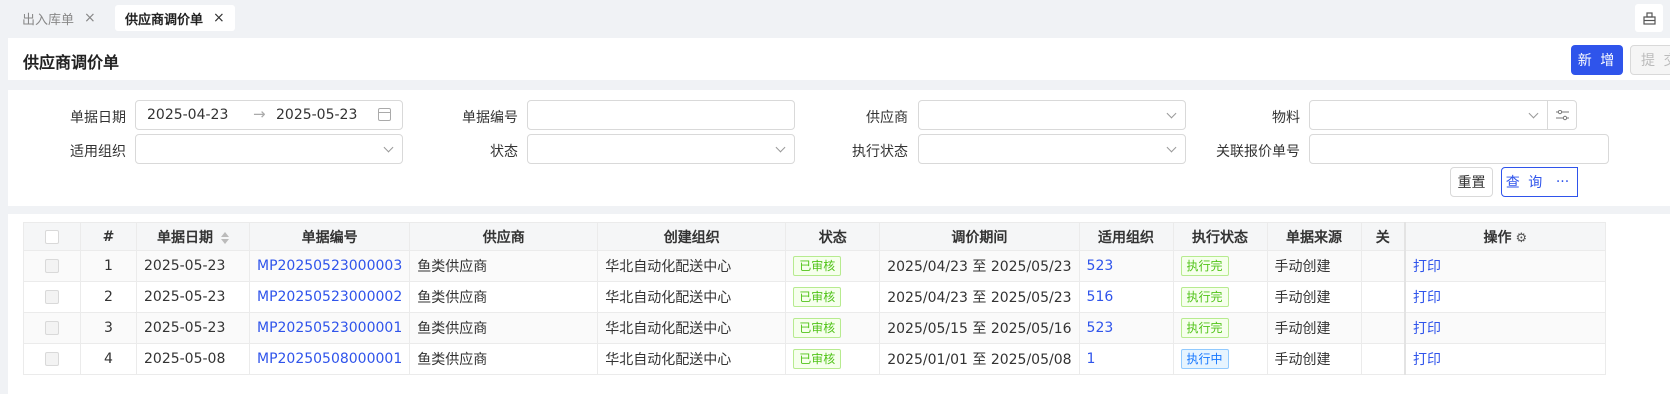  Describe the element at coordinates (1649, 18) in the screenshot. I see `org-icon` at that location.